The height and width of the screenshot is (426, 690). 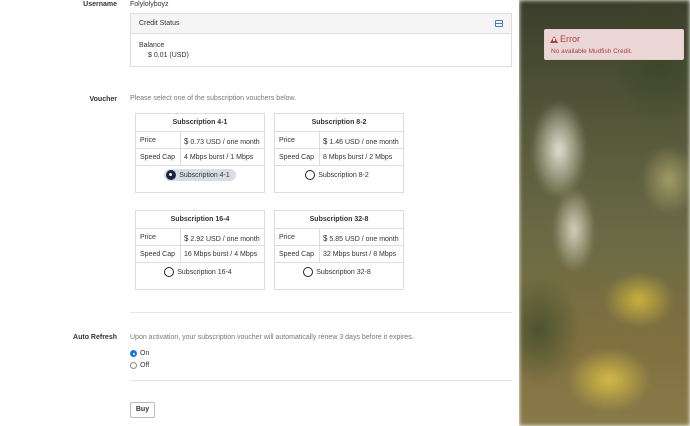 What do you see at coordinates (144, 353) in the screenshot?
I see `auto-refresh-on-label: On` at bounding box center [144, 353].